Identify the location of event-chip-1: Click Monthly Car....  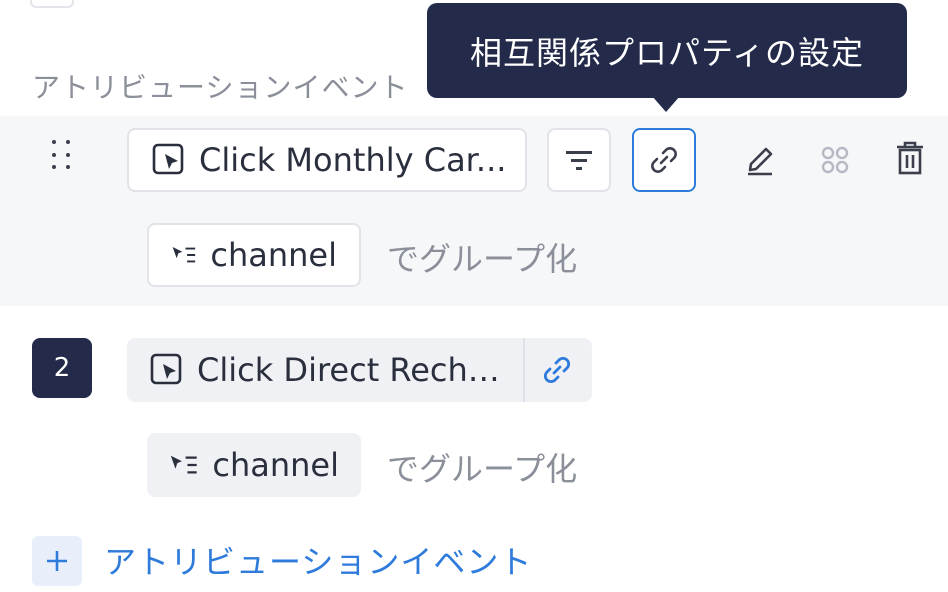
(327, 160).